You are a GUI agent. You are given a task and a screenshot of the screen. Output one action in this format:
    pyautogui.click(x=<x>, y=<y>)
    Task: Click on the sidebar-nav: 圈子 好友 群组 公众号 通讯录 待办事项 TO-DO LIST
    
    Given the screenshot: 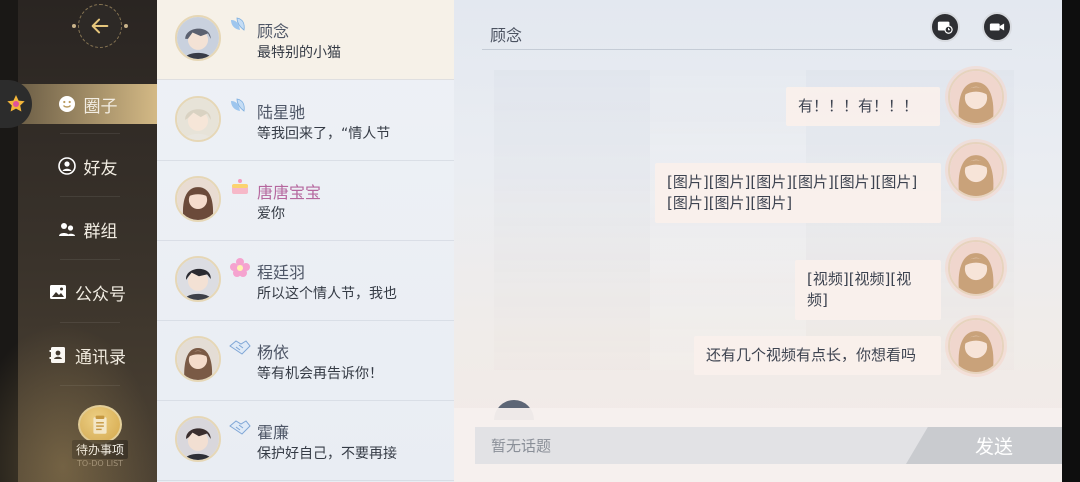 What is the action you would take?
    pyautogui.click(x=78, y=241)
    